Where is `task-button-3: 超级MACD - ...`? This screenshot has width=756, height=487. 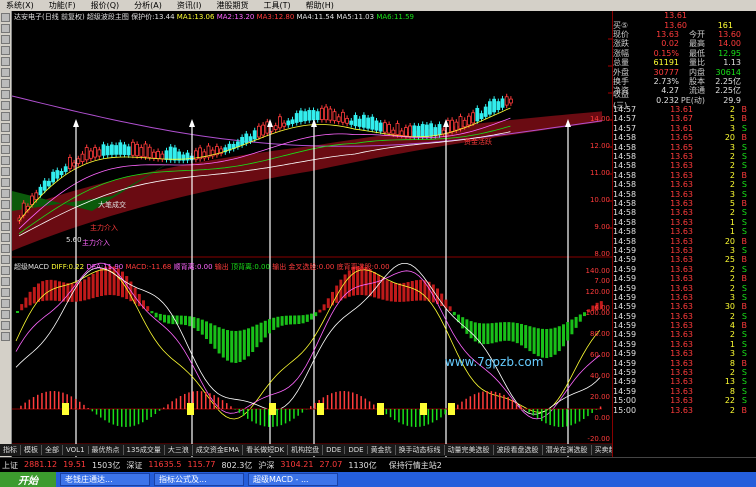 task-button-3: 超级MACD - ... is located at coordinates (293, 479).